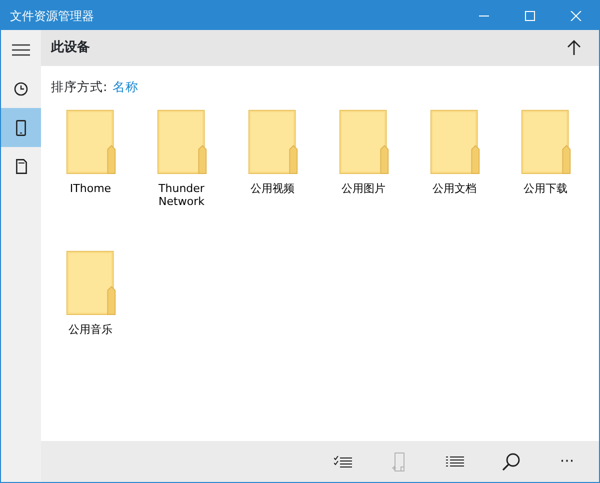  I want to click on folder-item: 公用视频, so click(272, 174).